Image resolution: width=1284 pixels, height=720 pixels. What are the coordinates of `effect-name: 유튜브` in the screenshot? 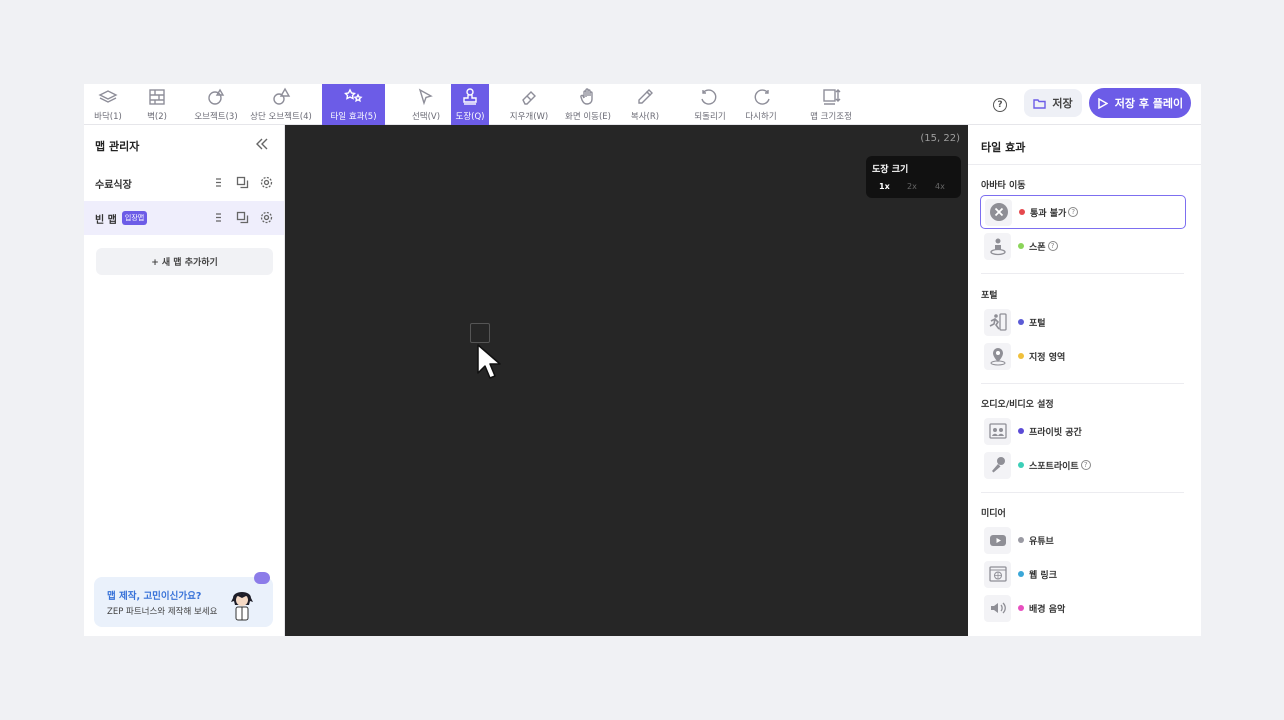 It's located at (1041, 541).